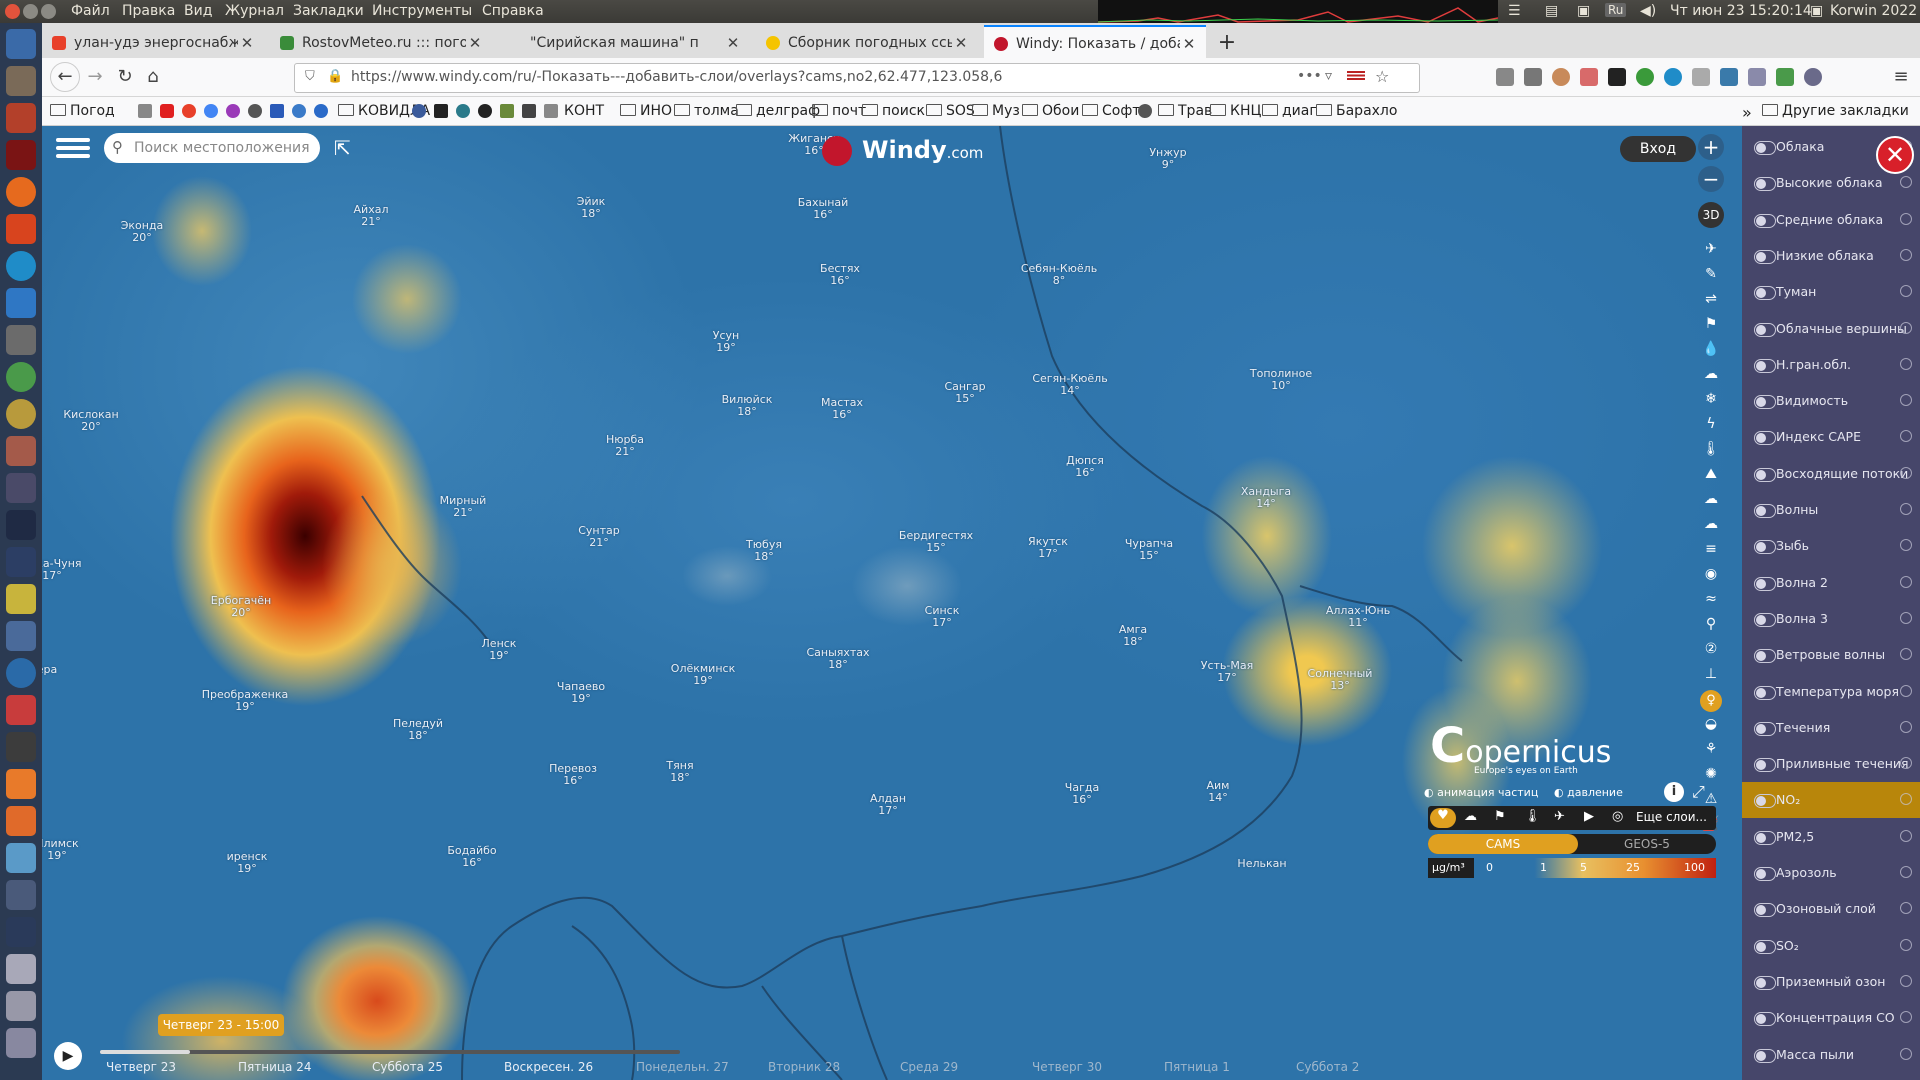 The image size is (1920, 1080). I want to click on pm-icon: ◒, so click(1711, 725).